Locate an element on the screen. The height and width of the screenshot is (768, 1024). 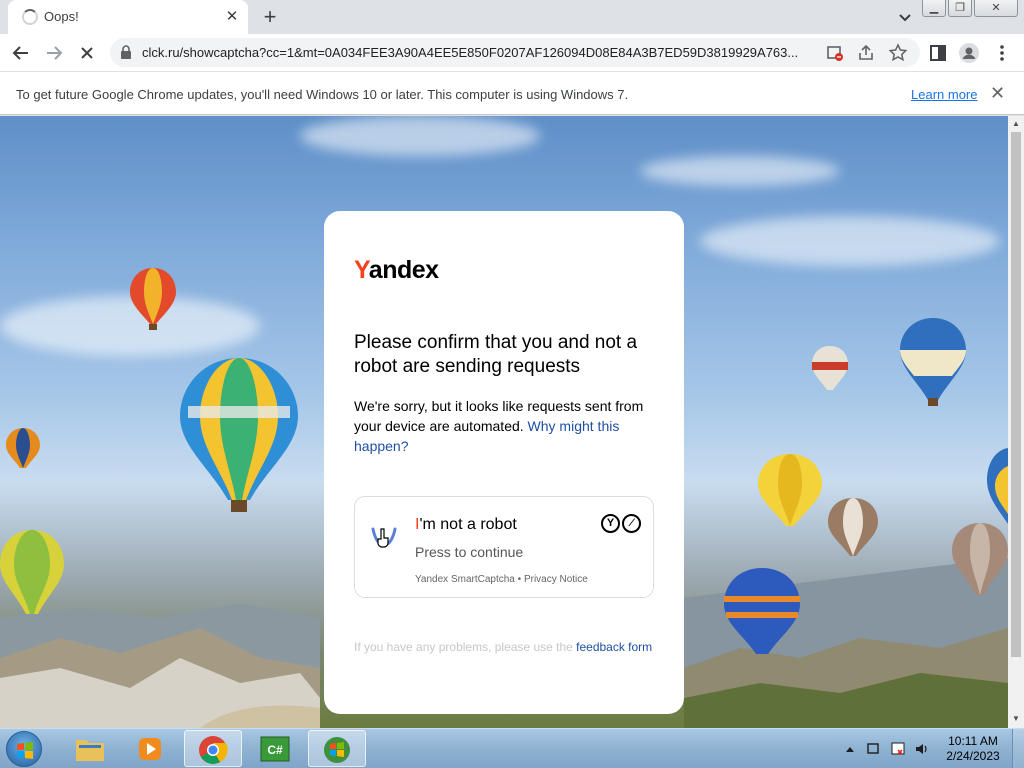
tab-search-icon is located at coordinates (905, 18).